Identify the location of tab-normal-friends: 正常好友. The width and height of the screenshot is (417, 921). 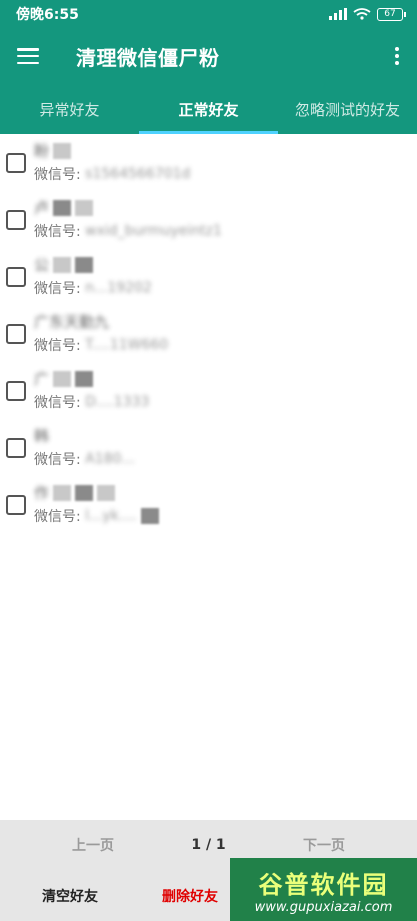
(208, 109).